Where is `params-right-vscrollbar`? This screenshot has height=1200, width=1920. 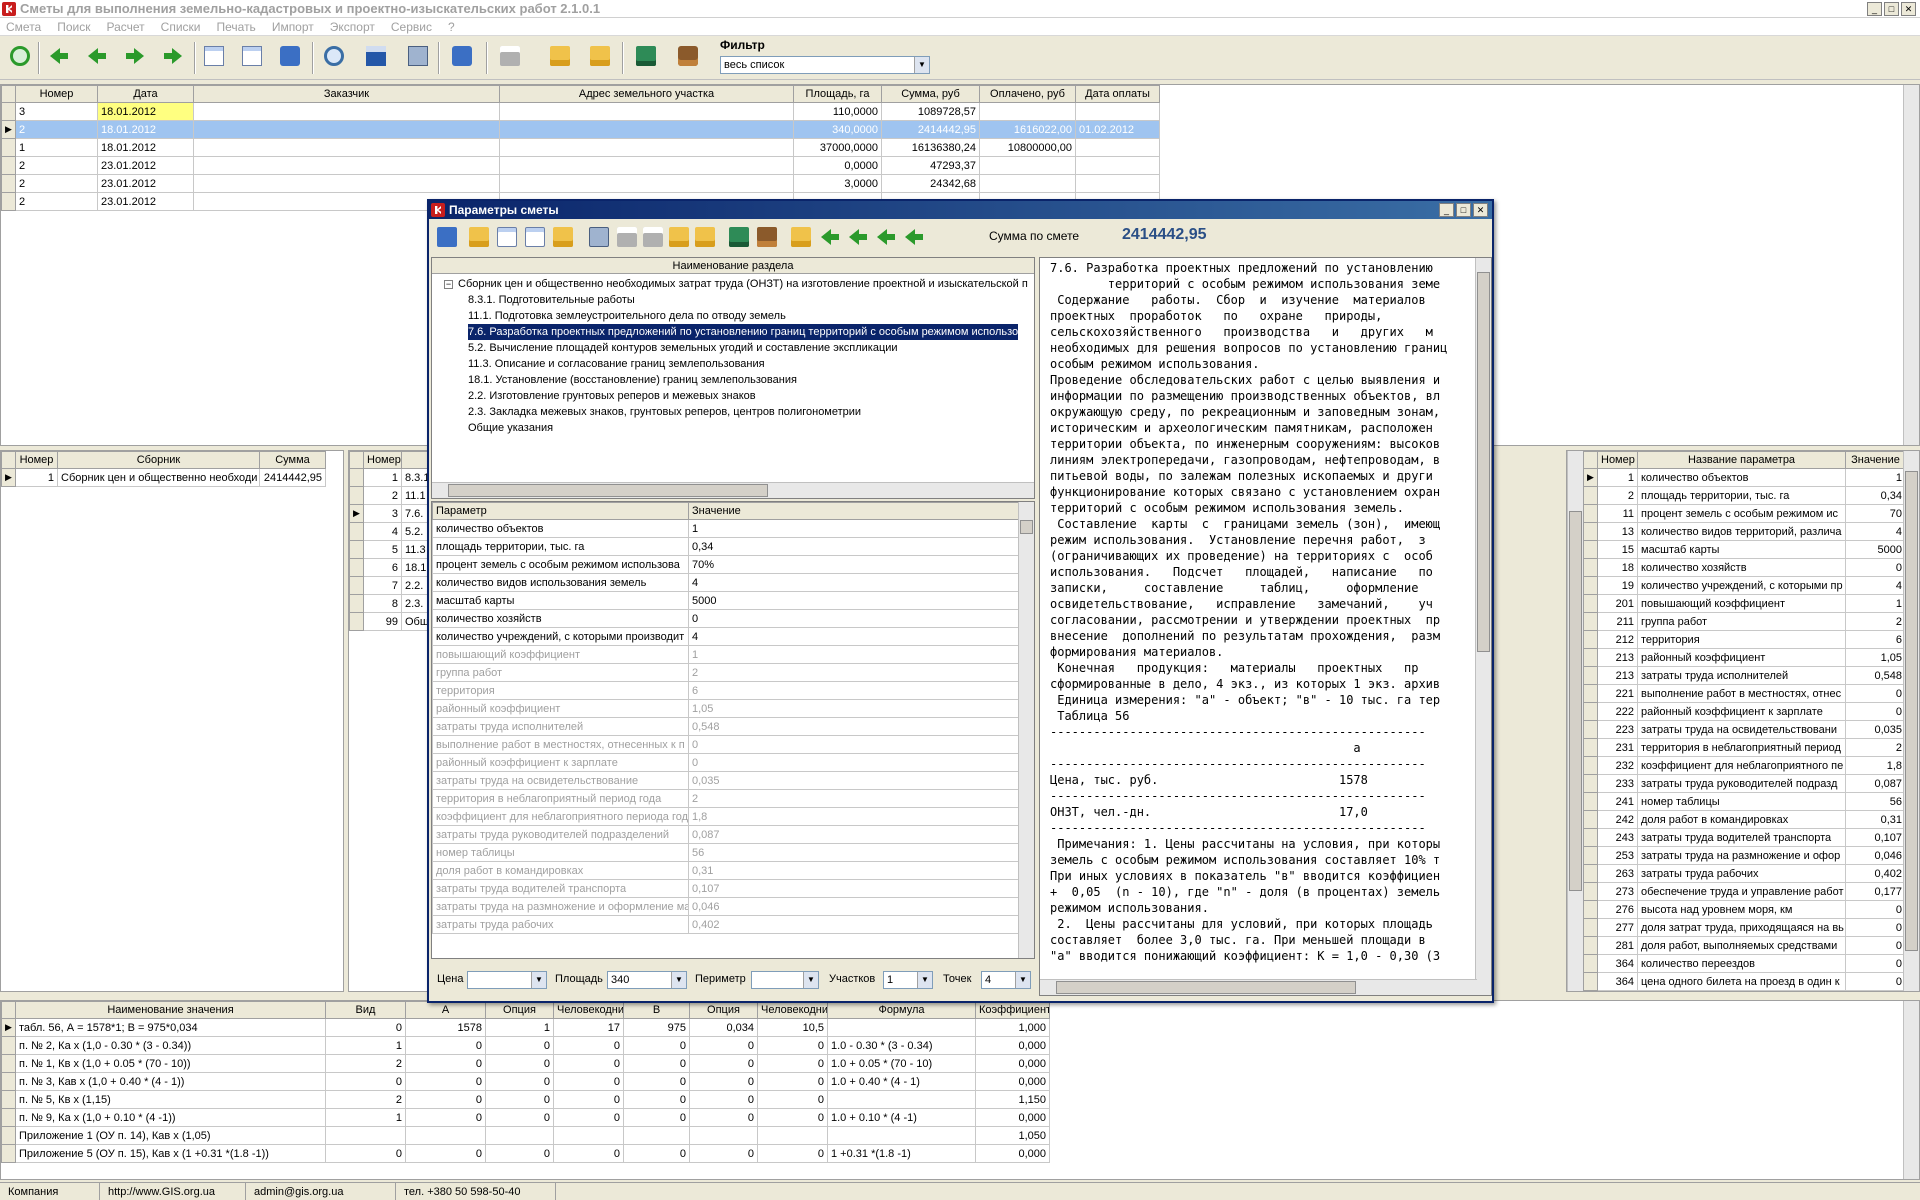 params-right-vscrollbar is located at coordinates (1911, 721).